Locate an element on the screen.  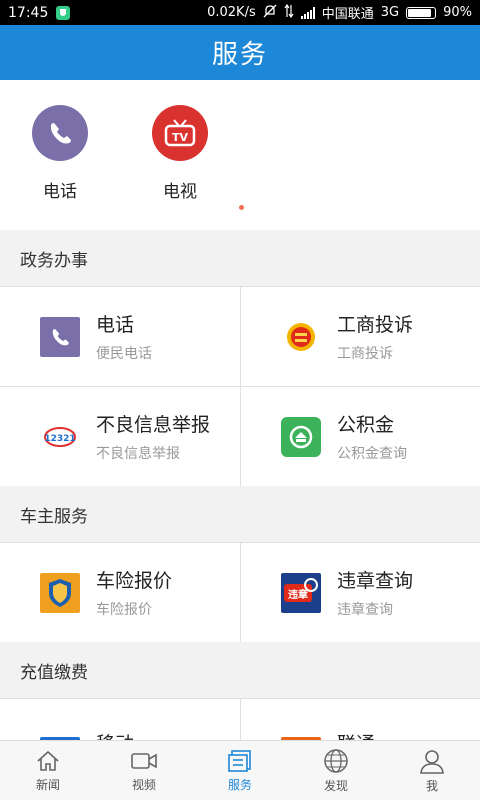
pager-indicator is located at coordinates (241, 207).